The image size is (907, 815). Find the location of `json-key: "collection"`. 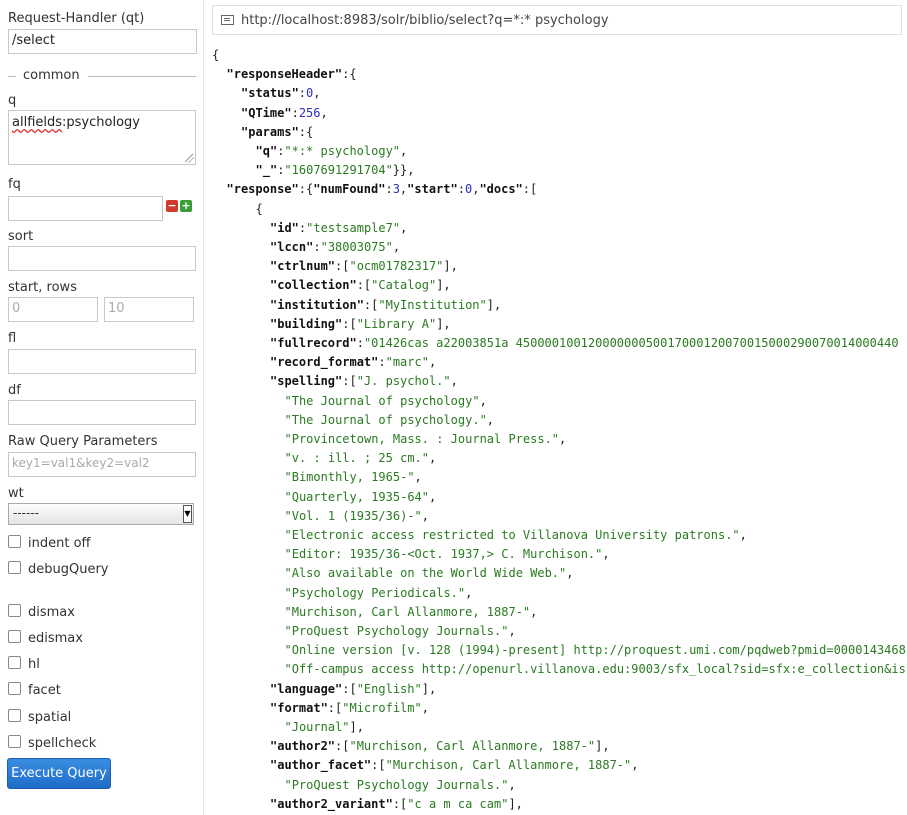

json-key: "collection" is located at coordinates (313, 285).